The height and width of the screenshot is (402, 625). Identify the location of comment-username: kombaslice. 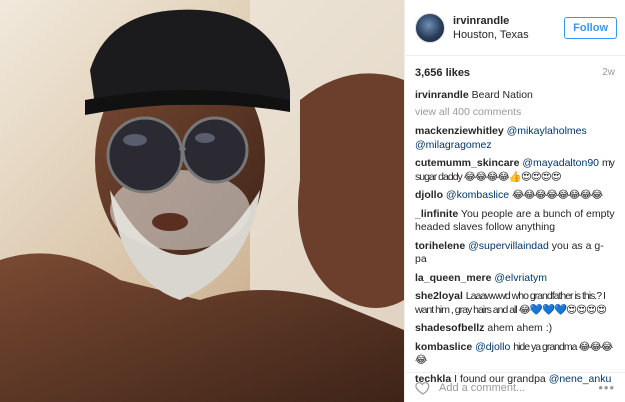
(443, 347).